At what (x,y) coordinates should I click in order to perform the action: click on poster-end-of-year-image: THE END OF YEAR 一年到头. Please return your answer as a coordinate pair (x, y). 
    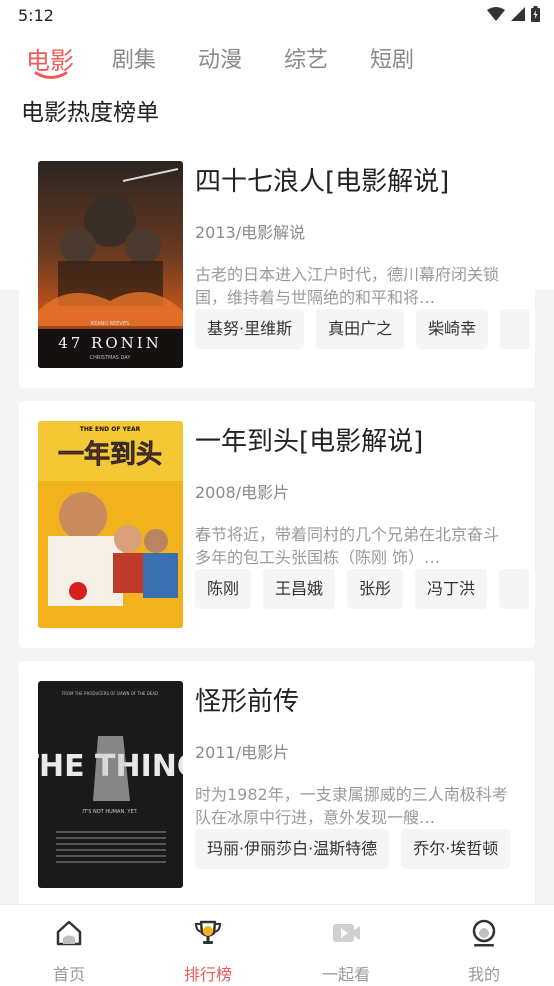
    Looking at the image, I should click on (110, 524).